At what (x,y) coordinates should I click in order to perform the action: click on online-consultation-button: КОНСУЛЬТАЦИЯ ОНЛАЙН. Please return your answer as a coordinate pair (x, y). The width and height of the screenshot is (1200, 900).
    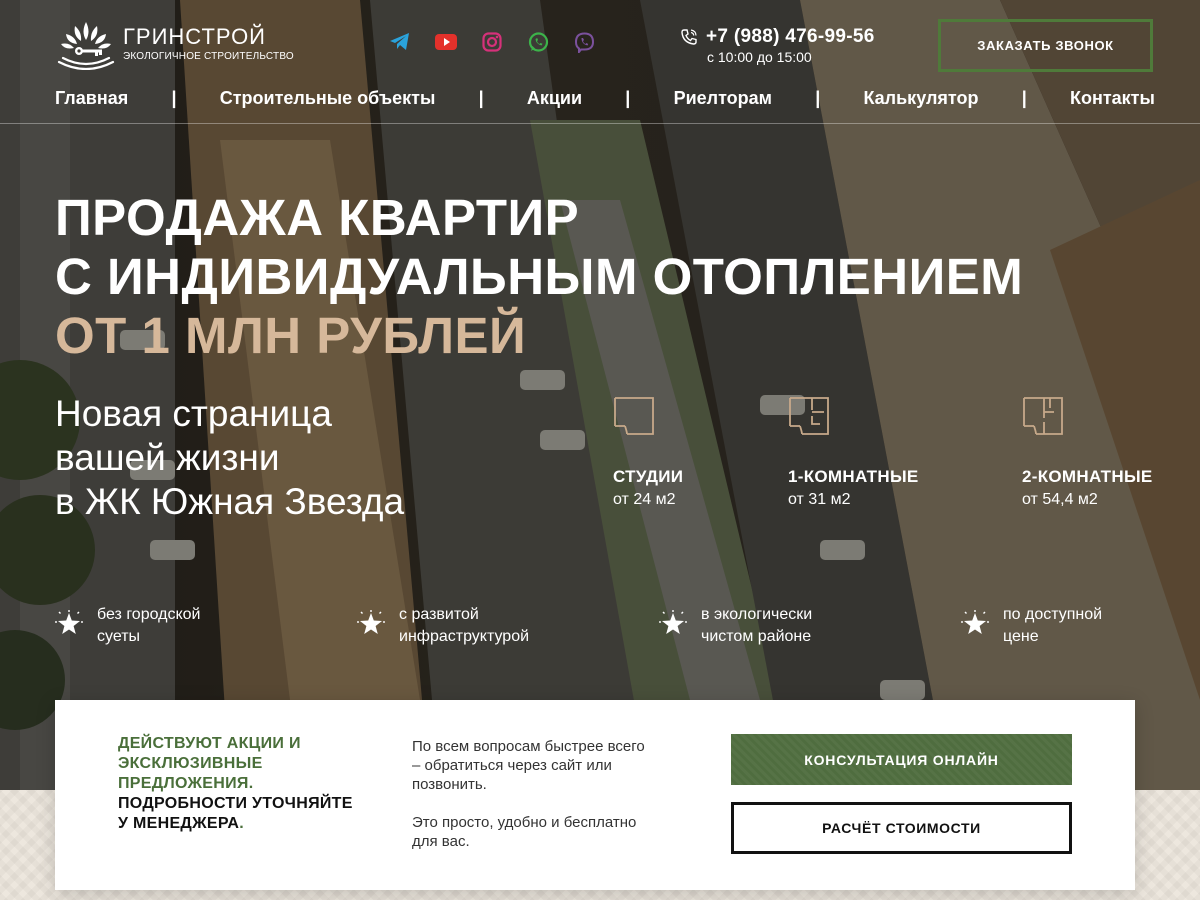
    Looking at the image, I should click on (901, 759).